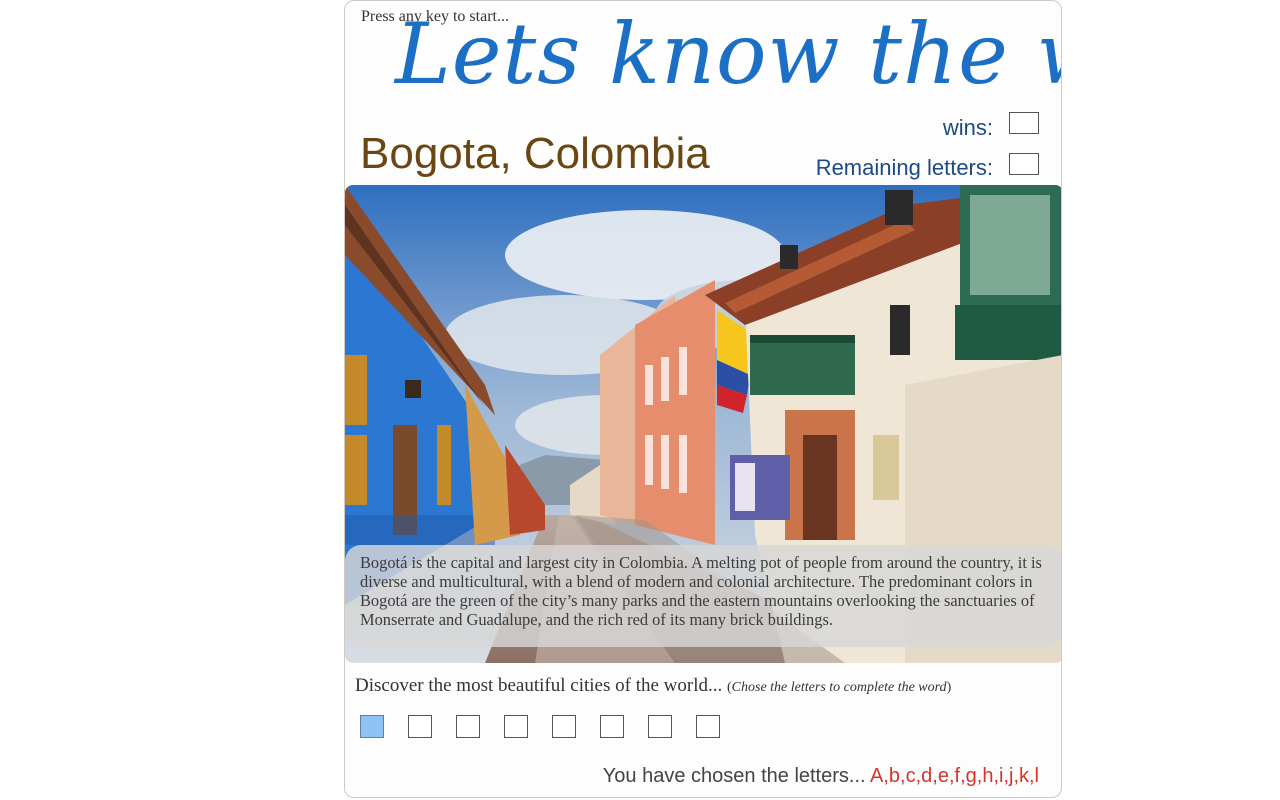 The image size is (1280, 800). I want to click on wins-value, so click(1024, 123).